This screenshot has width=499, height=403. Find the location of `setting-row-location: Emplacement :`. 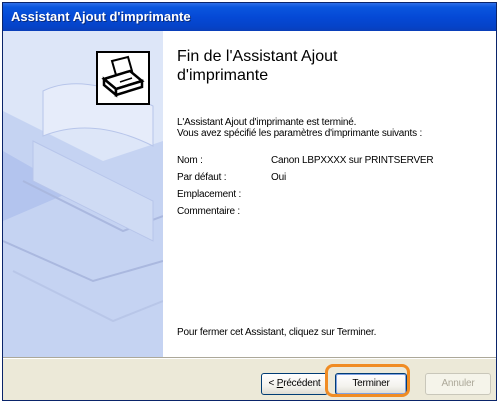

setting-row-location: Emplacement : is located at coordinates (334, 197).